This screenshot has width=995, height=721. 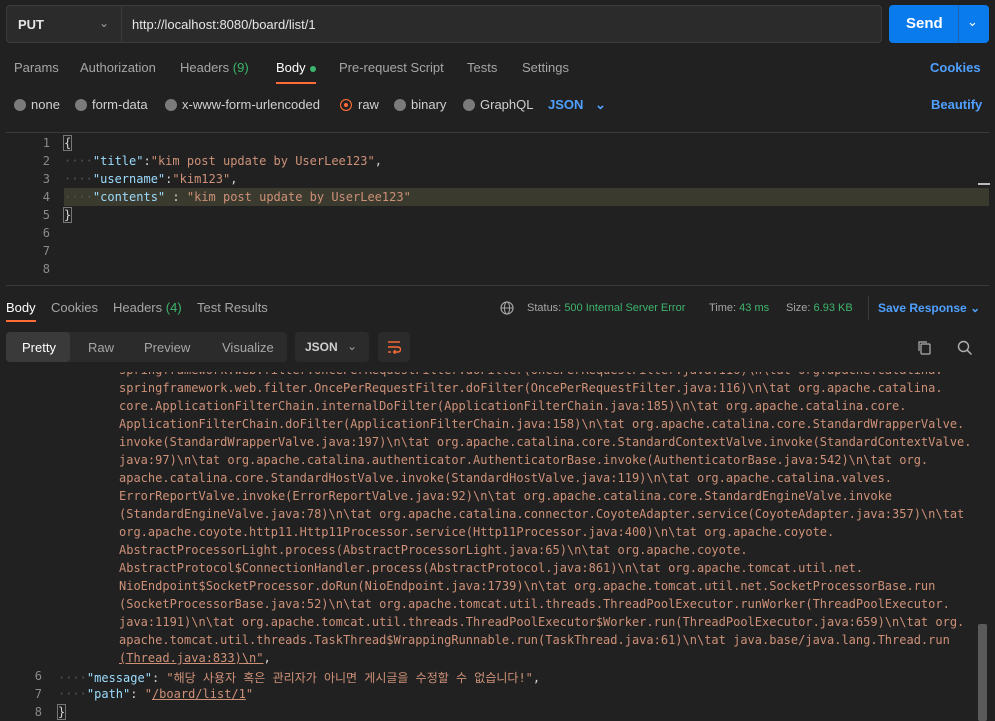 What do you see at coordinates (120, 104) in the screenshot?
I see `radio-form-data-label: form-data` at bounding box center [120, 104].